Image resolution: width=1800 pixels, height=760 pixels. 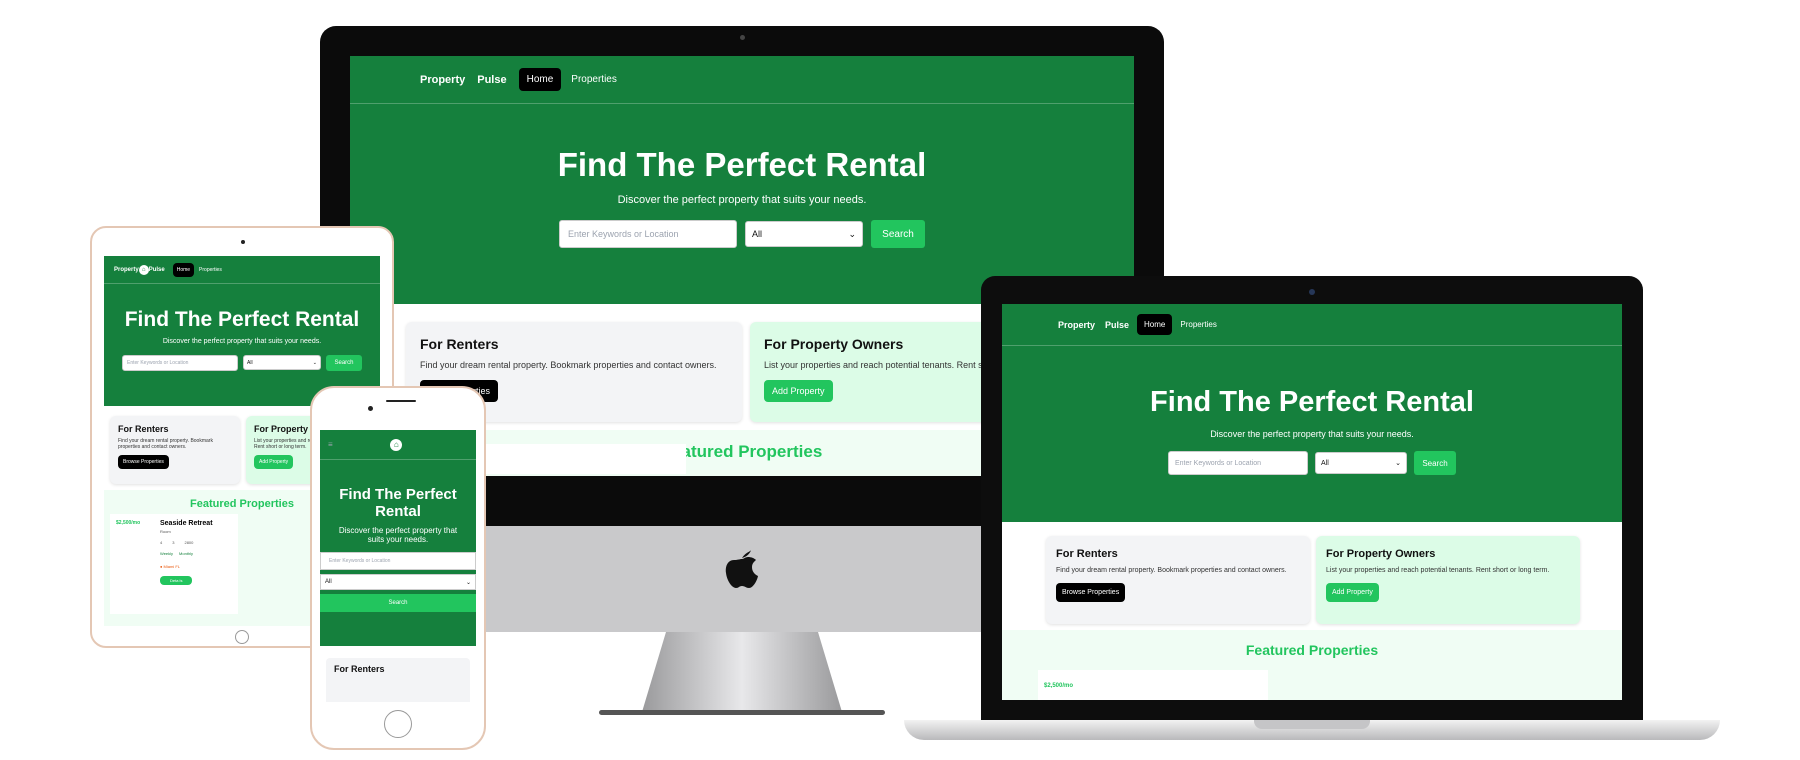 I want to click on property-price: $2,500/mo, so click(x=1059, y=686).